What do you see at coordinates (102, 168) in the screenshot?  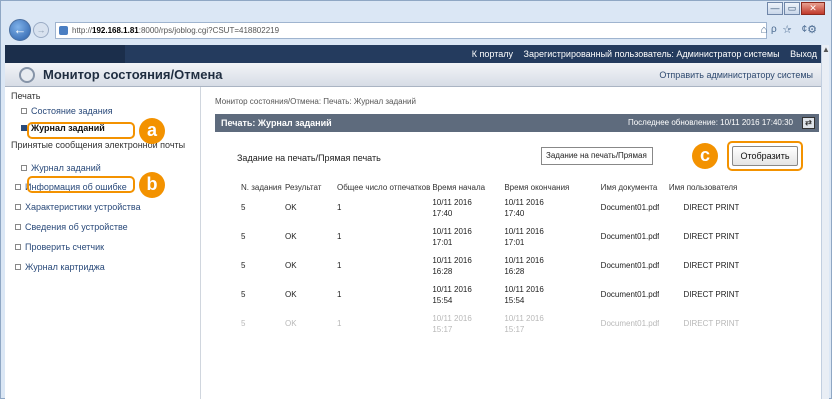 I see `sidebar-item-email-job-log: Журнал заданий` at bounding box center [102, 168].